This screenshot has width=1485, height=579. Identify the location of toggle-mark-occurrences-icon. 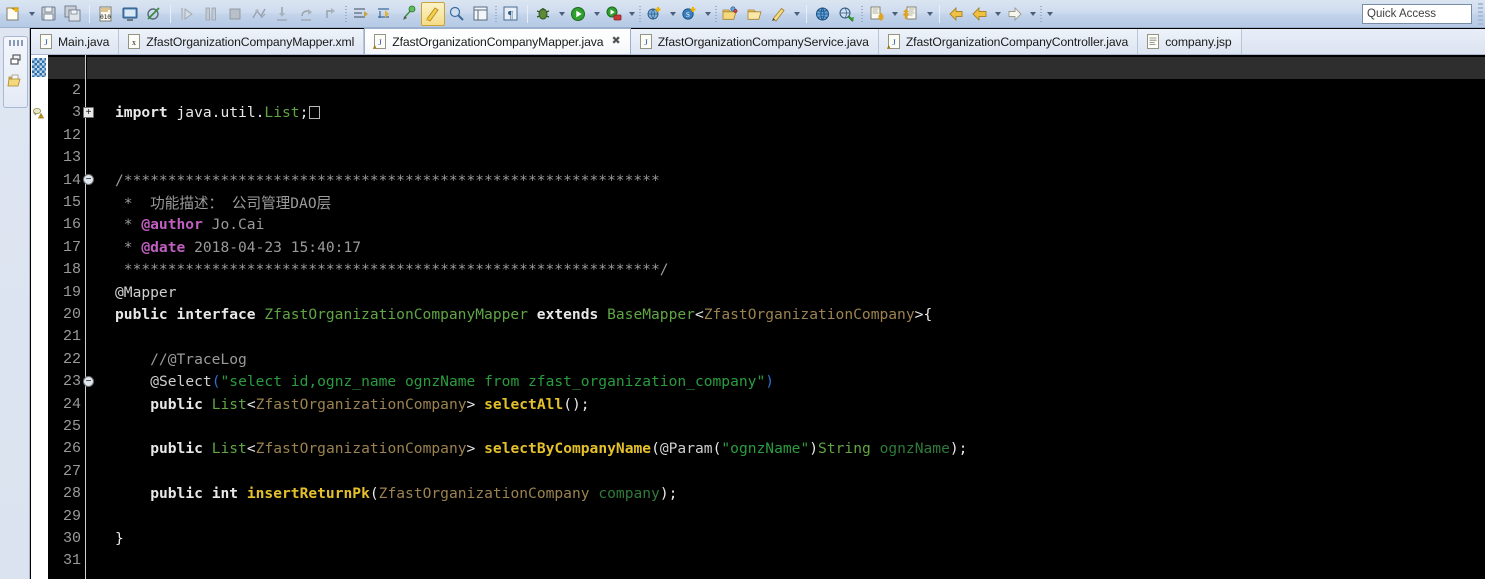
(433, 13).